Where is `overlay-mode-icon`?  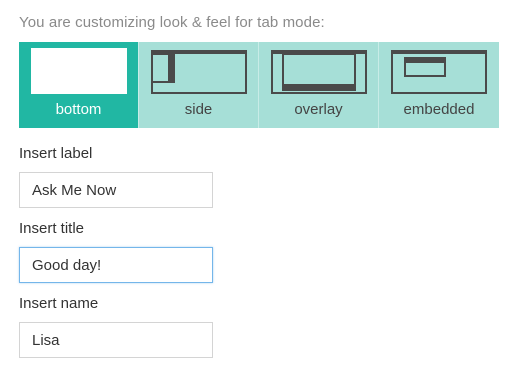 overlay-mode-icon is located at coordinates (319, 72).